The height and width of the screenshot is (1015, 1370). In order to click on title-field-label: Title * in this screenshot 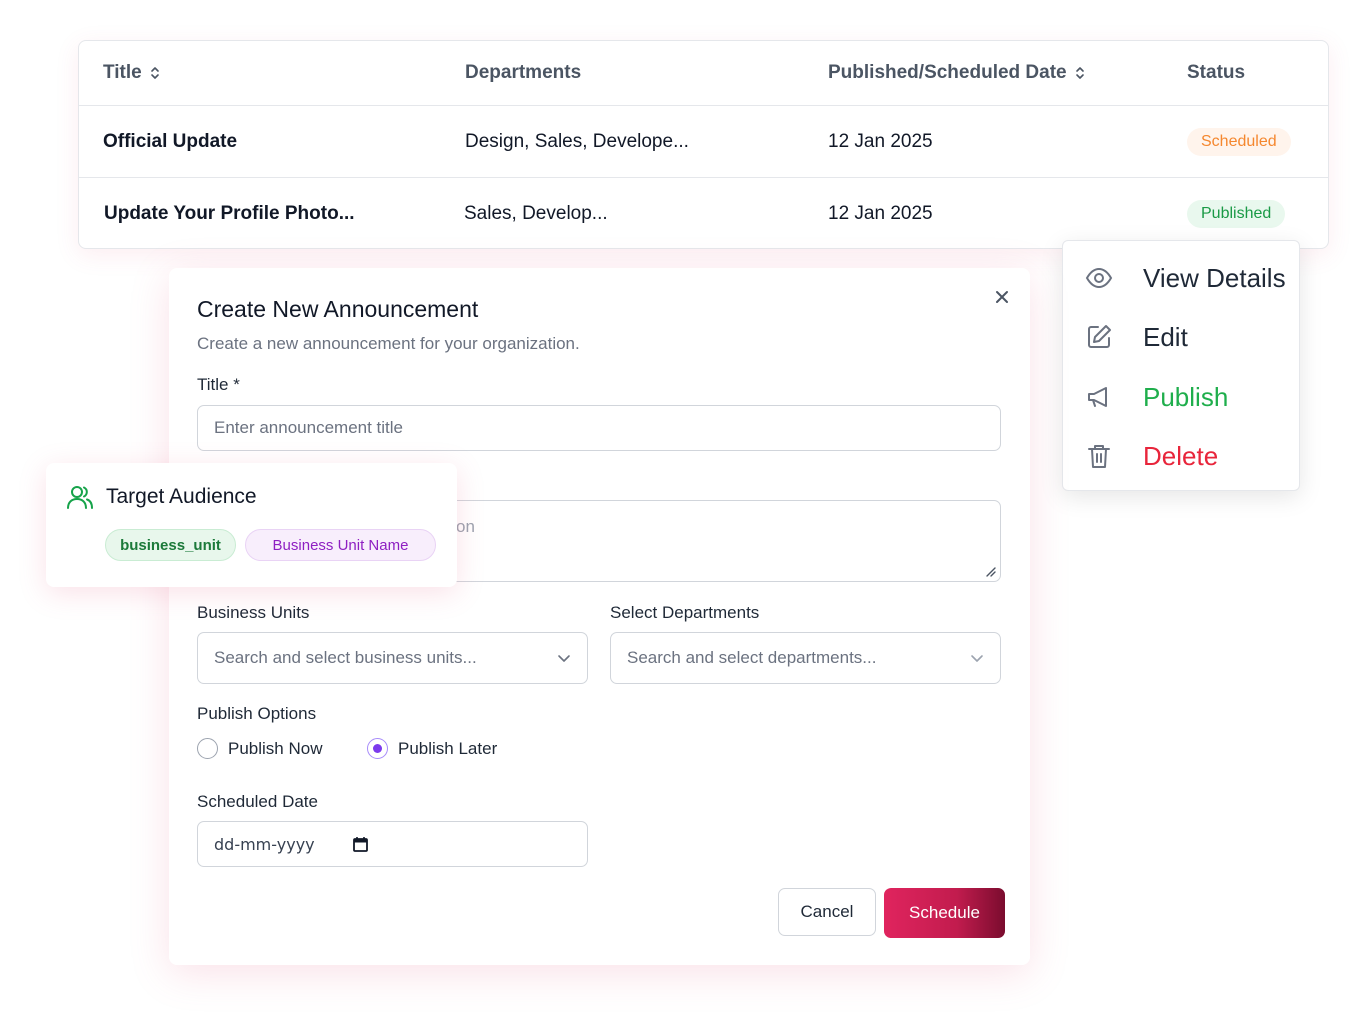, I will do `click(218, 384)`.